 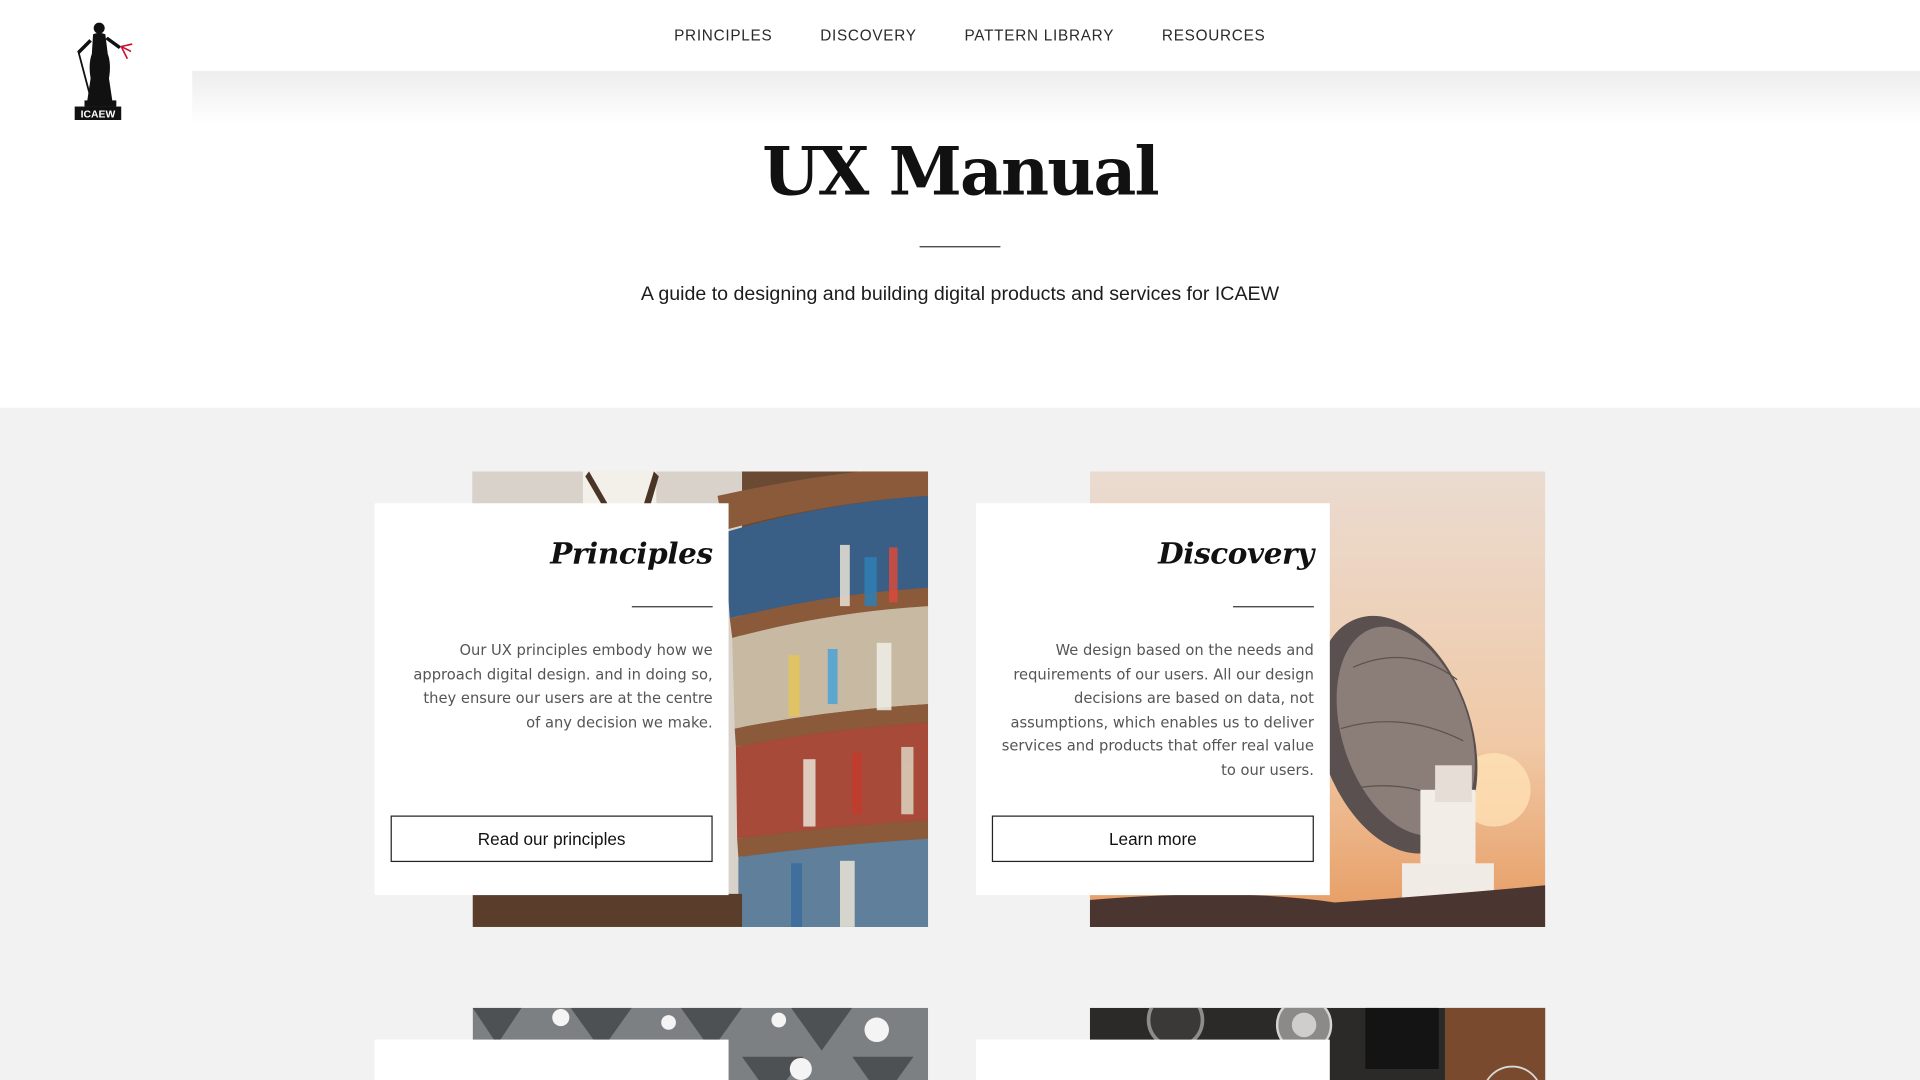 What do you see at coordinates (1152, 839) in the screenshot?
I see `learn-more-button: Learn more` at bounding box center [1152, 839].